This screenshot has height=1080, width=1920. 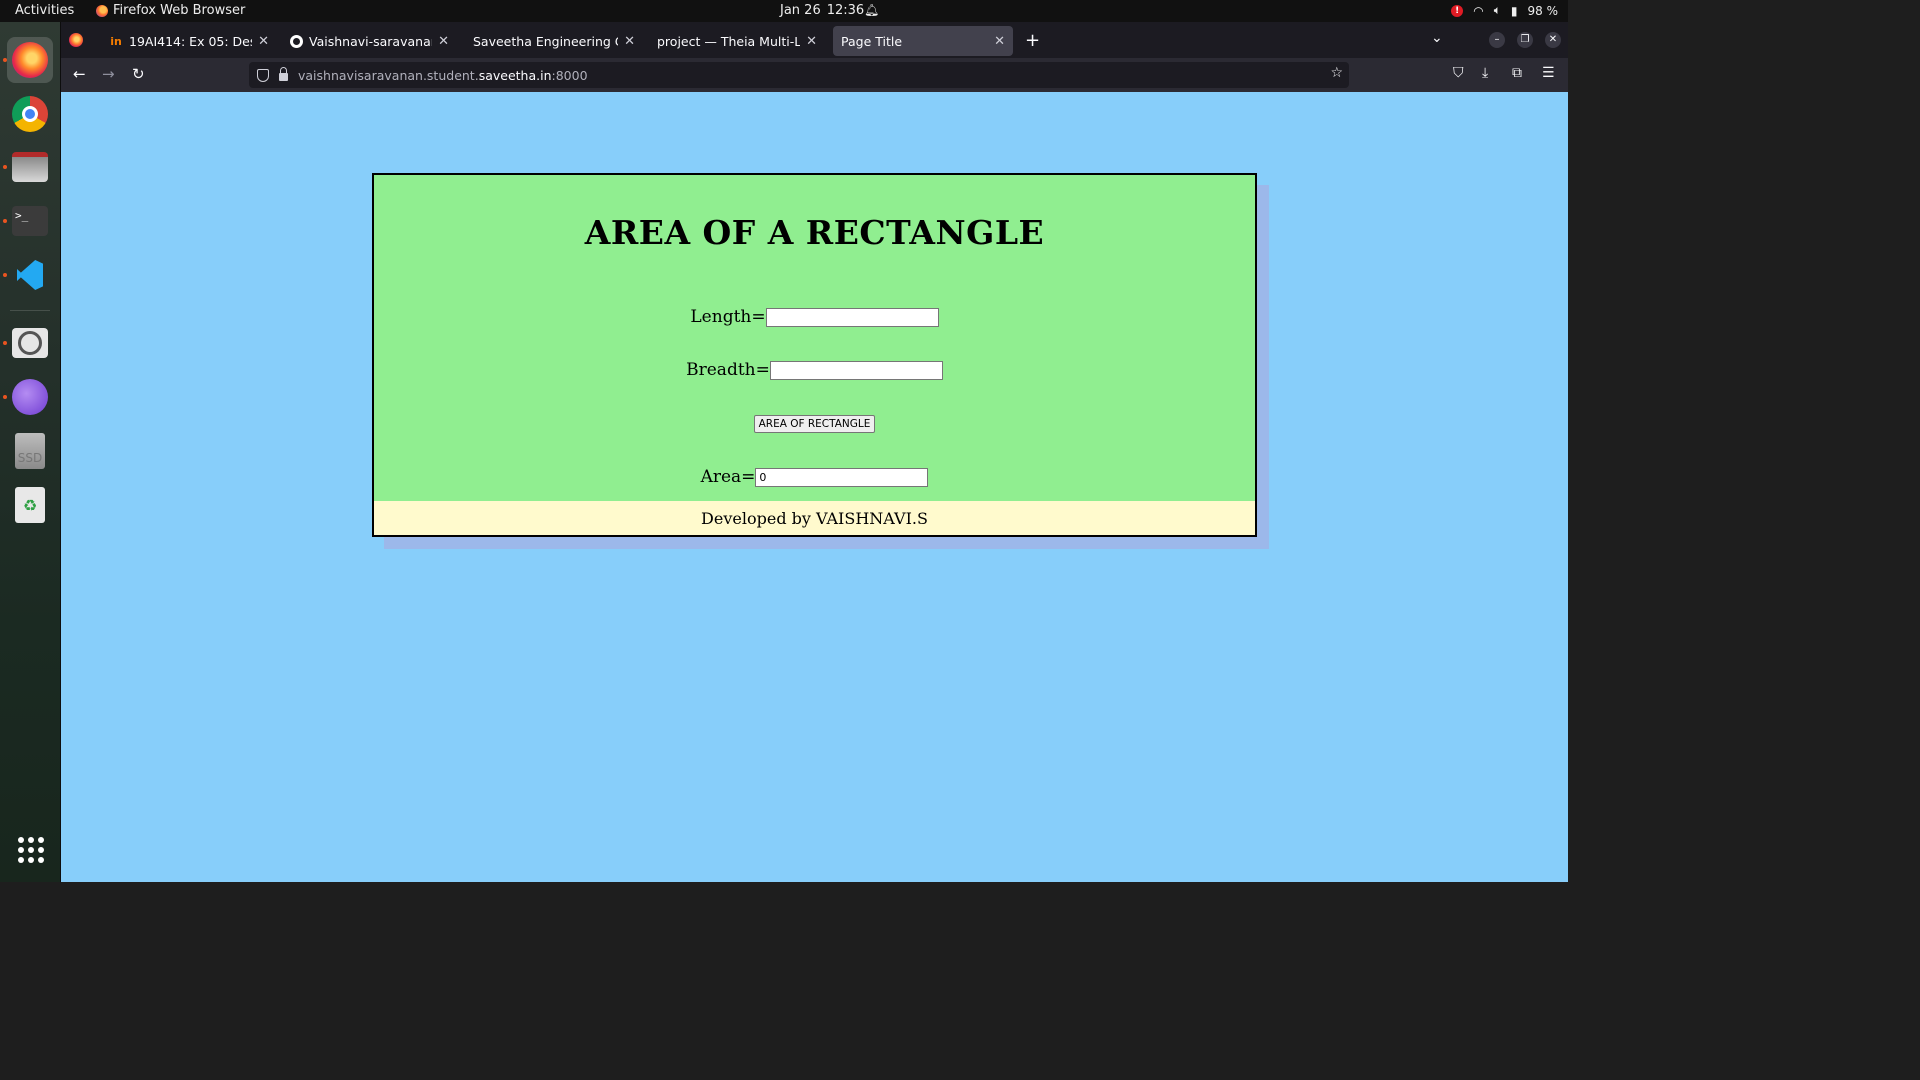 I want to click on tab-item: project — Theia Multi-Langu ✕, so click(x=737, y=41).